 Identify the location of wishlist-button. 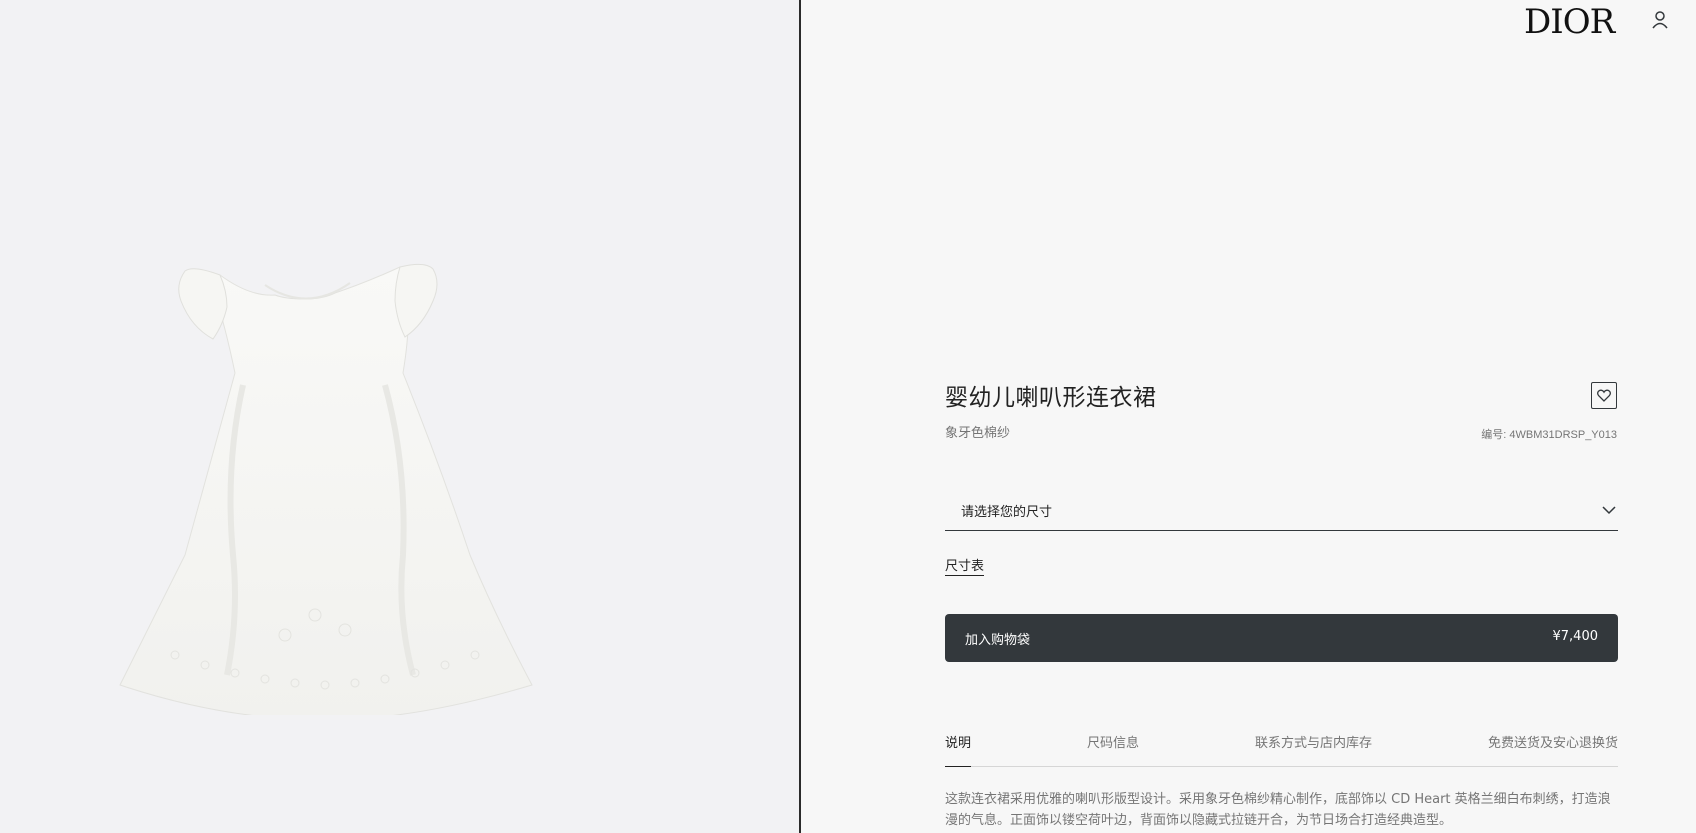
(1604, 395).